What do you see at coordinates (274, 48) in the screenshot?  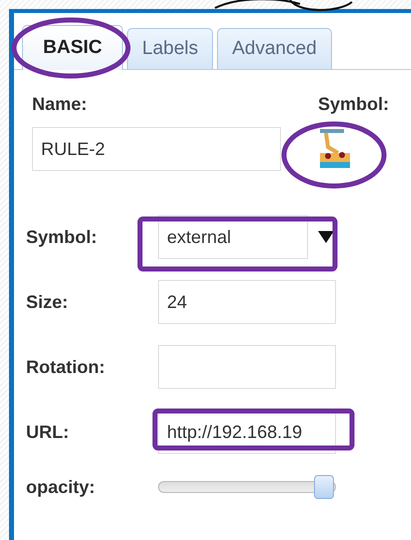 I see `tab: Advanced` at bounding box center [274, 48].